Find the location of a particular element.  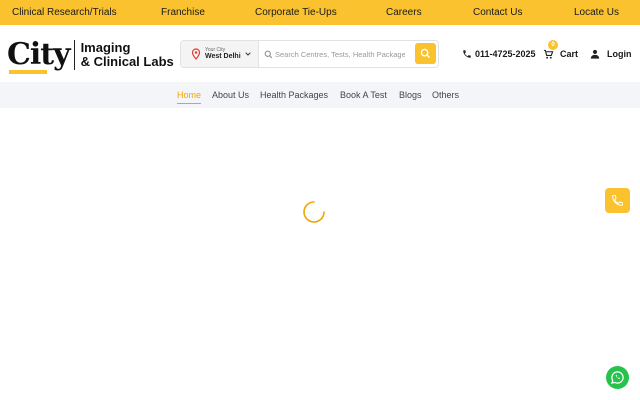

cart-button: 0 Cart is located at coordinates (561, 50).